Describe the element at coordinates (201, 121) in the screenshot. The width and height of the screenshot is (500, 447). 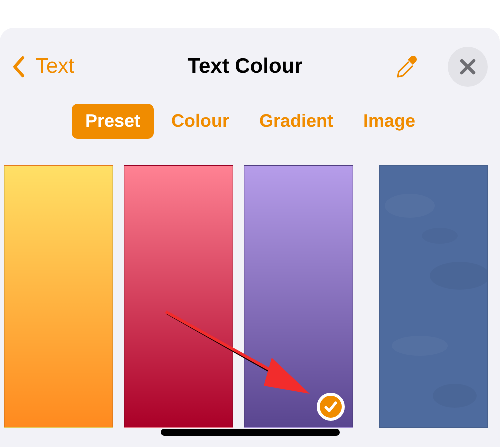
I see `tab: Colour` at that location.